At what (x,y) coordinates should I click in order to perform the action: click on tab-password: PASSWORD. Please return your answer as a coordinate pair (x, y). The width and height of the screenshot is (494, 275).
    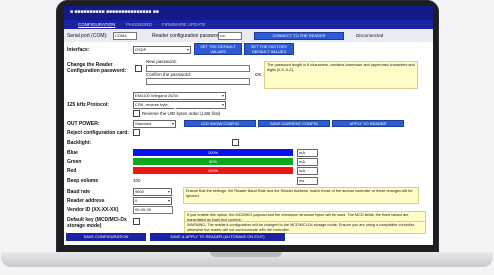
    Looking at the image, I should click on (139, 24).